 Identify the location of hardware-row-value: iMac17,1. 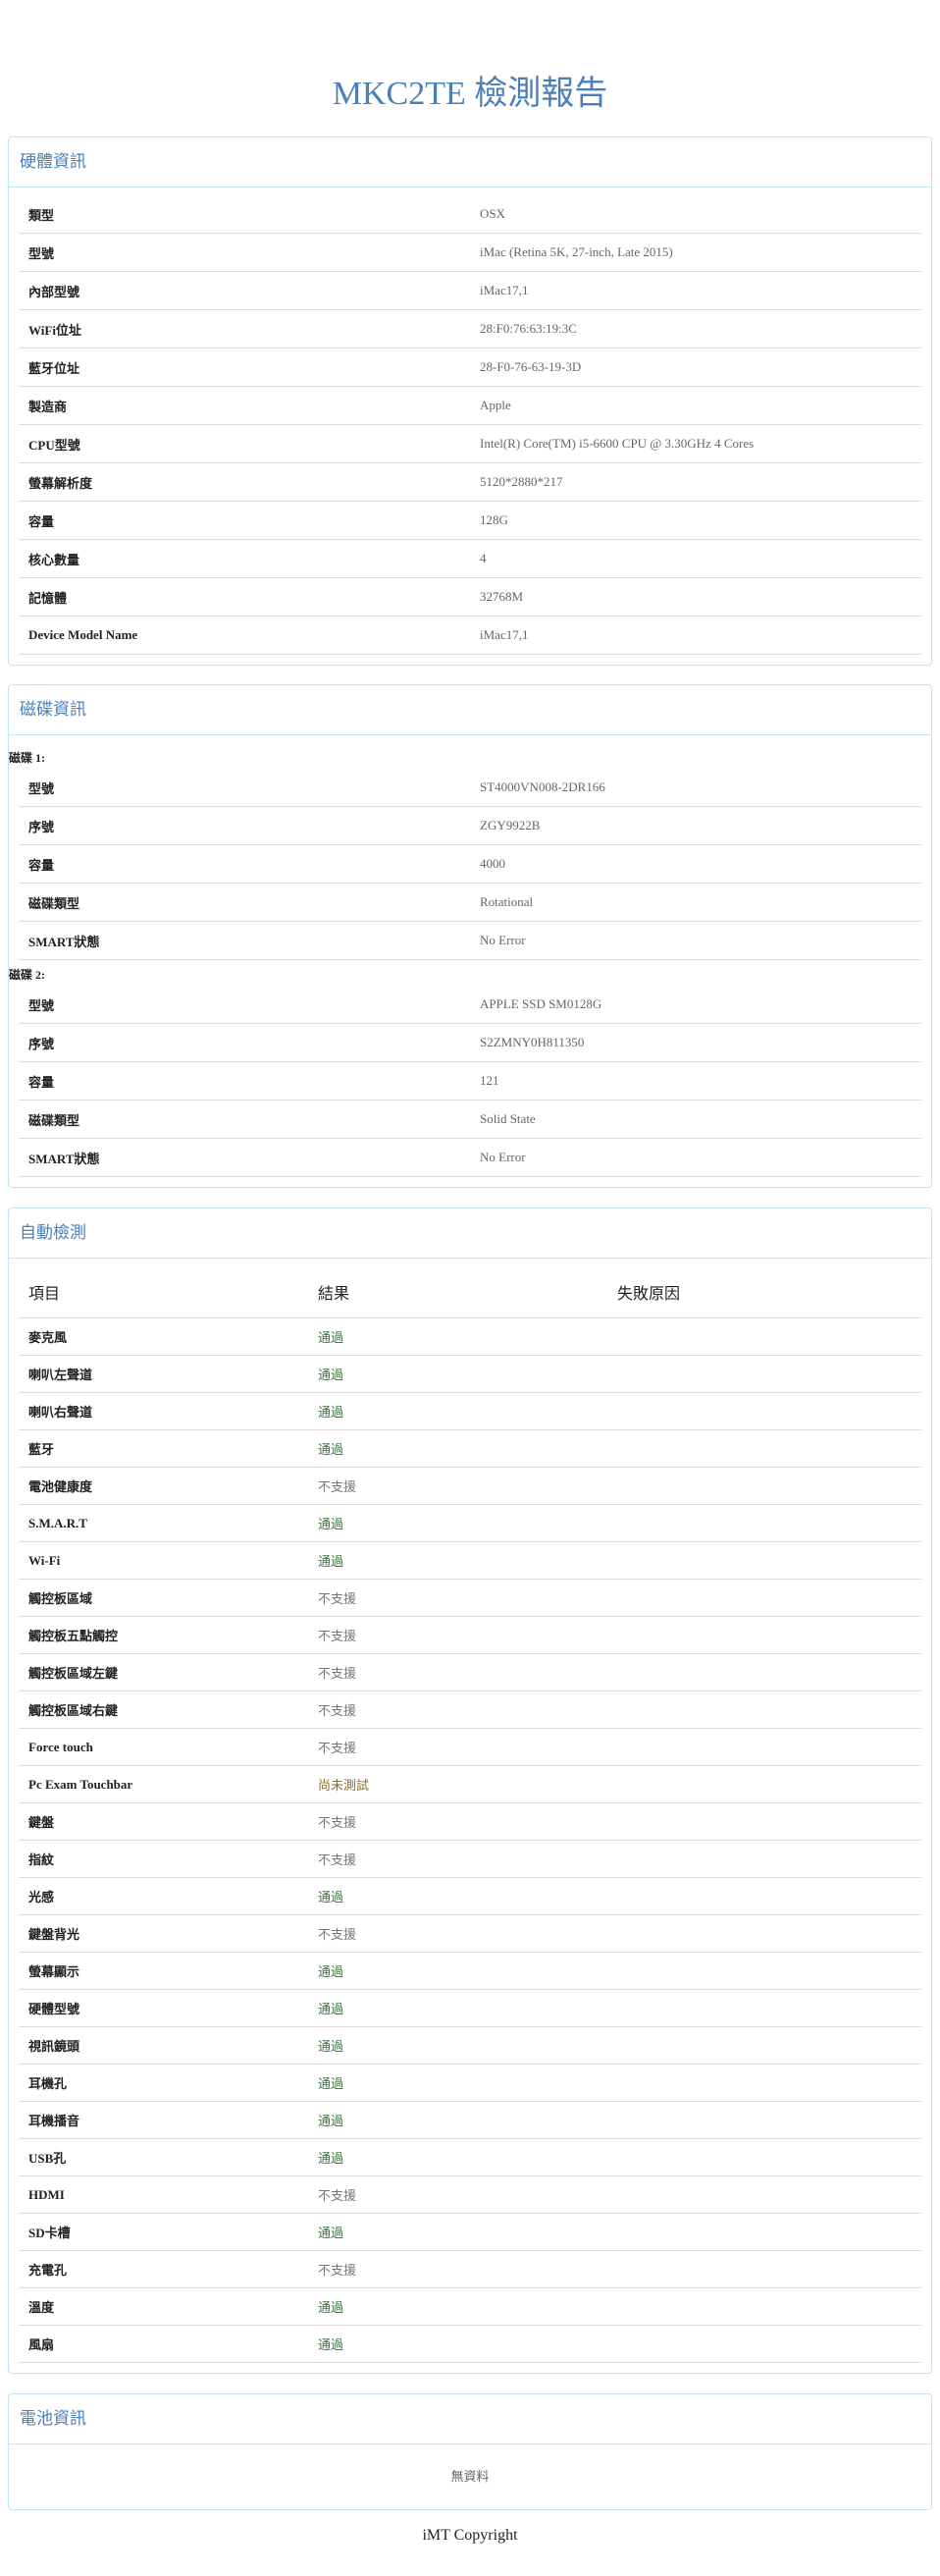
(505, 290).